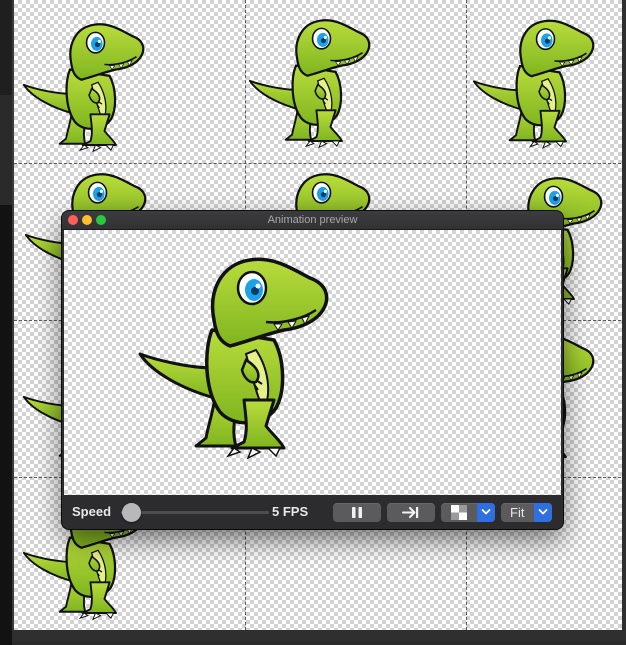 The width and height of the screenshot is (626, 645). What do you see at coordinates (6, 322) in the screenshot?
I see `left-panel-edge` at bounding box center [6, 322].